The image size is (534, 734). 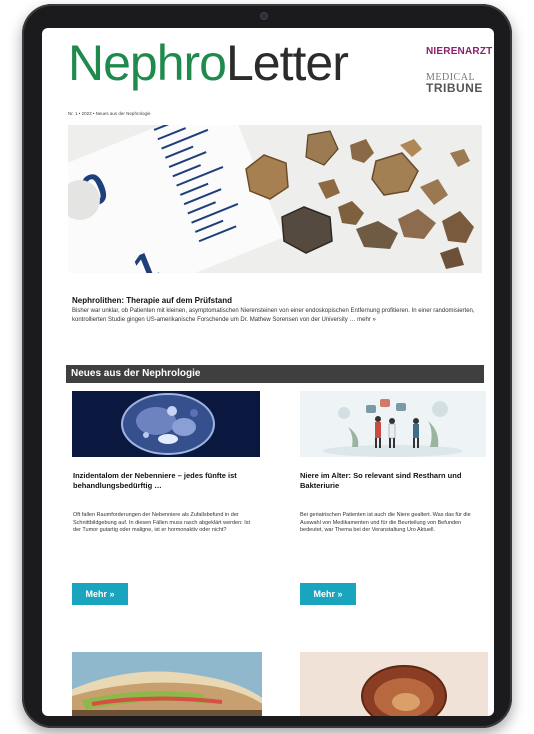 I want to click on newsletter-brand: NephroLetter, so click(x=208, y=63).